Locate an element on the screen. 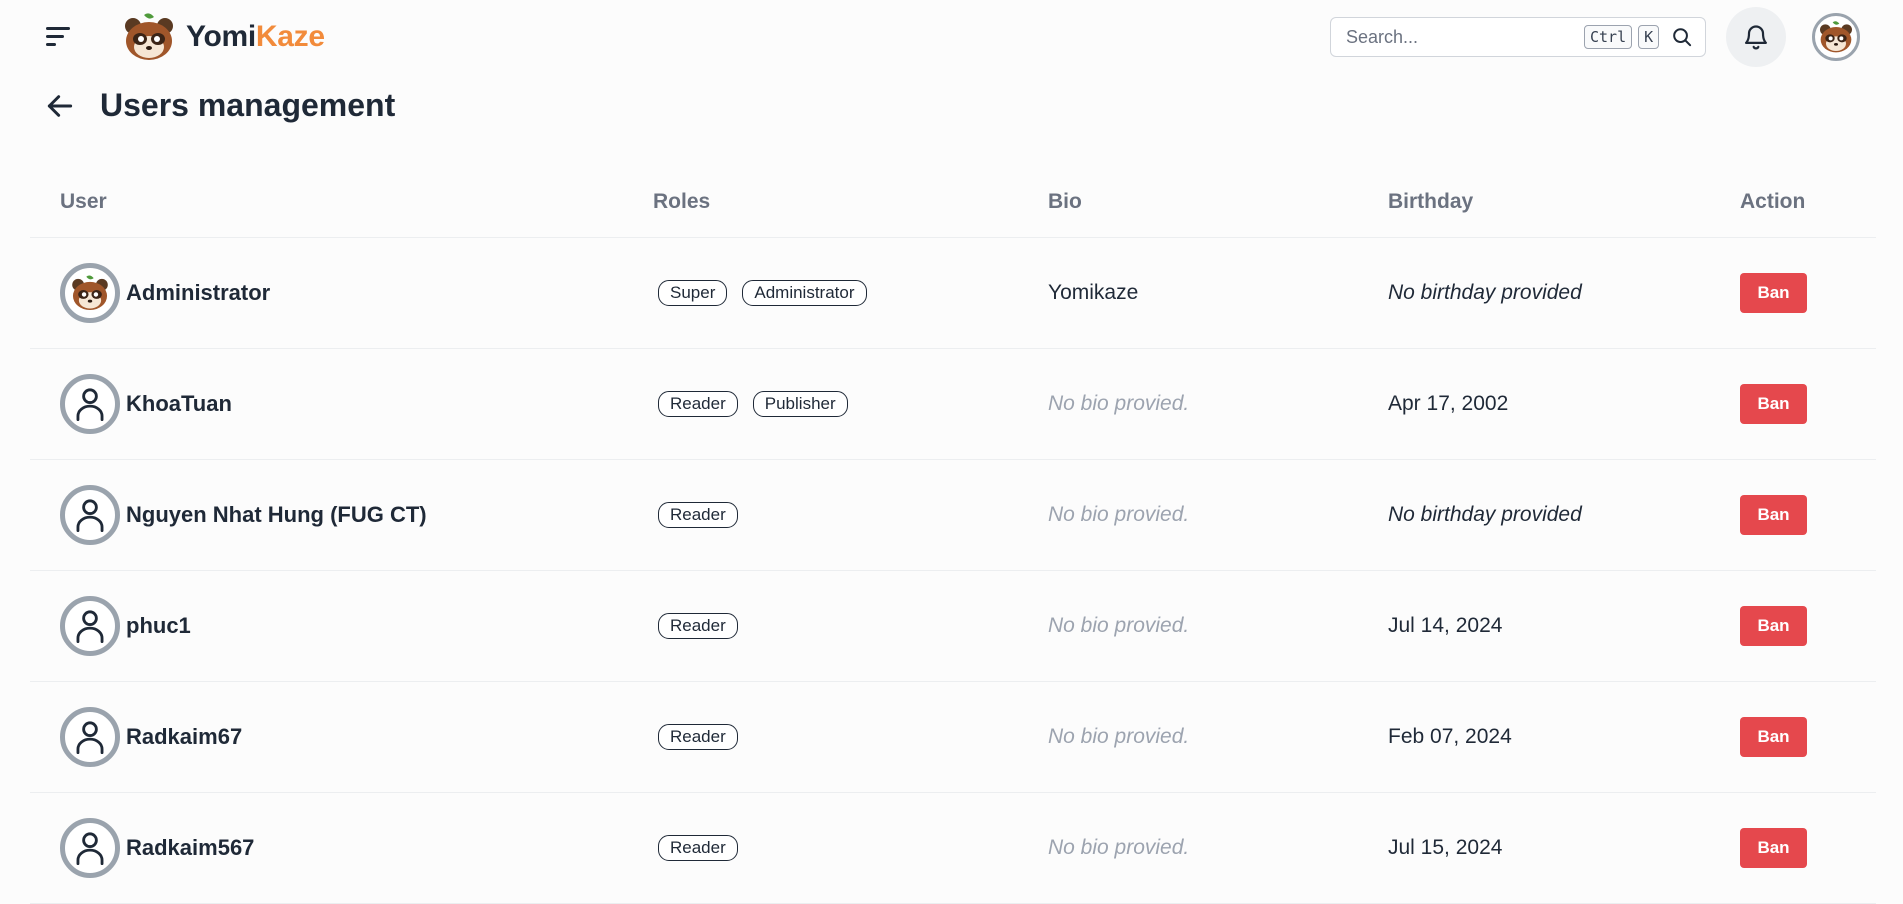  role-badge: Publisher is located at coordinates (800, 404).